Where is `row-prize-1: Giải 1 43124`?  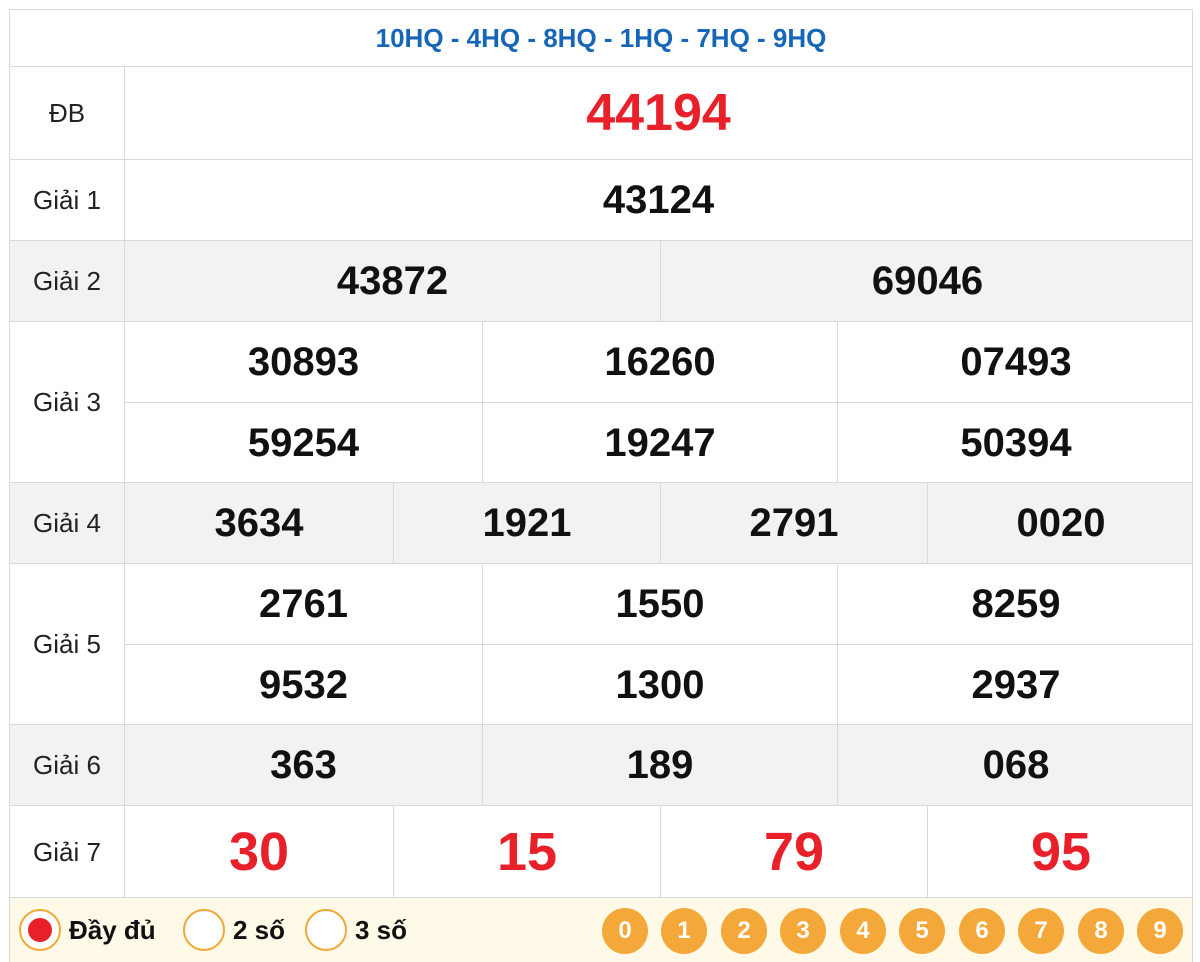
row-prize-1: Giải 1 43124 is located at coordinates (601, 200).